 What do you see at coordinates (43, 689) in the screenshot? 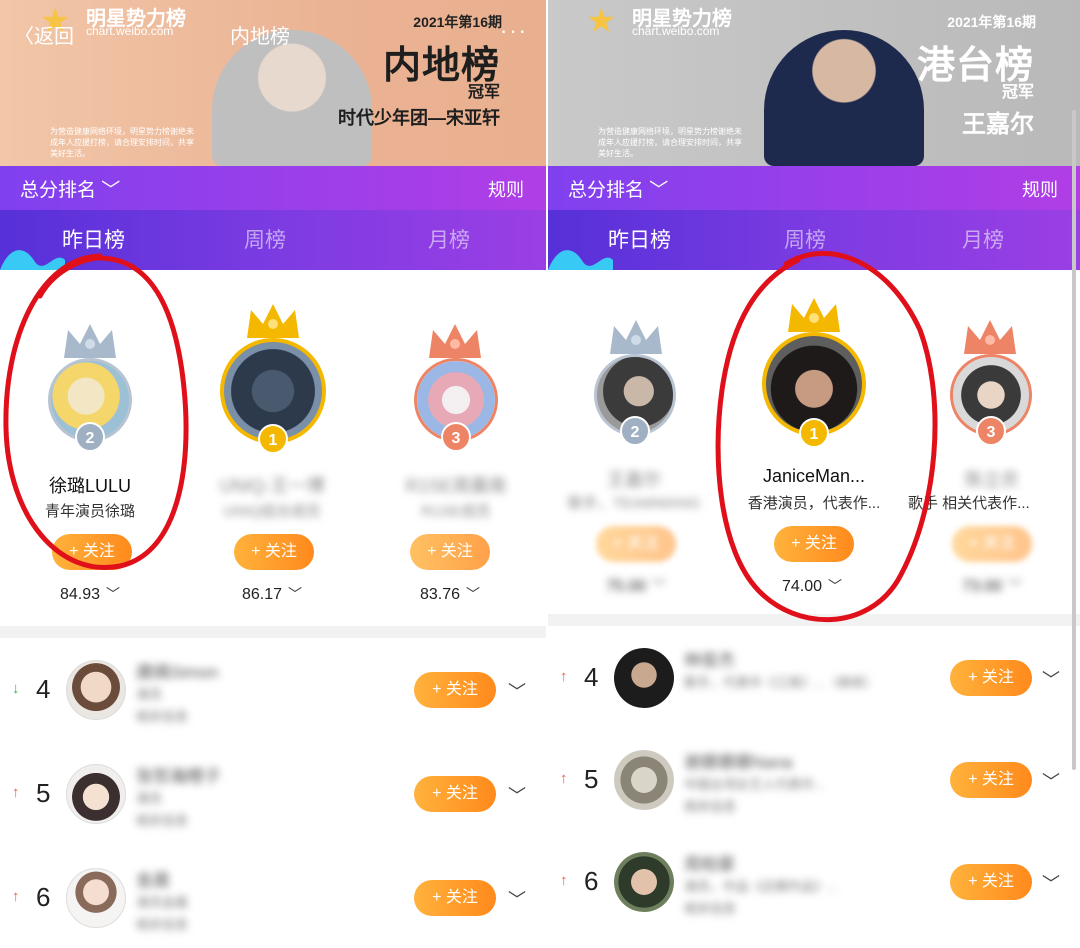
I see `rank-number: 4` at bounding box center [43, 689].